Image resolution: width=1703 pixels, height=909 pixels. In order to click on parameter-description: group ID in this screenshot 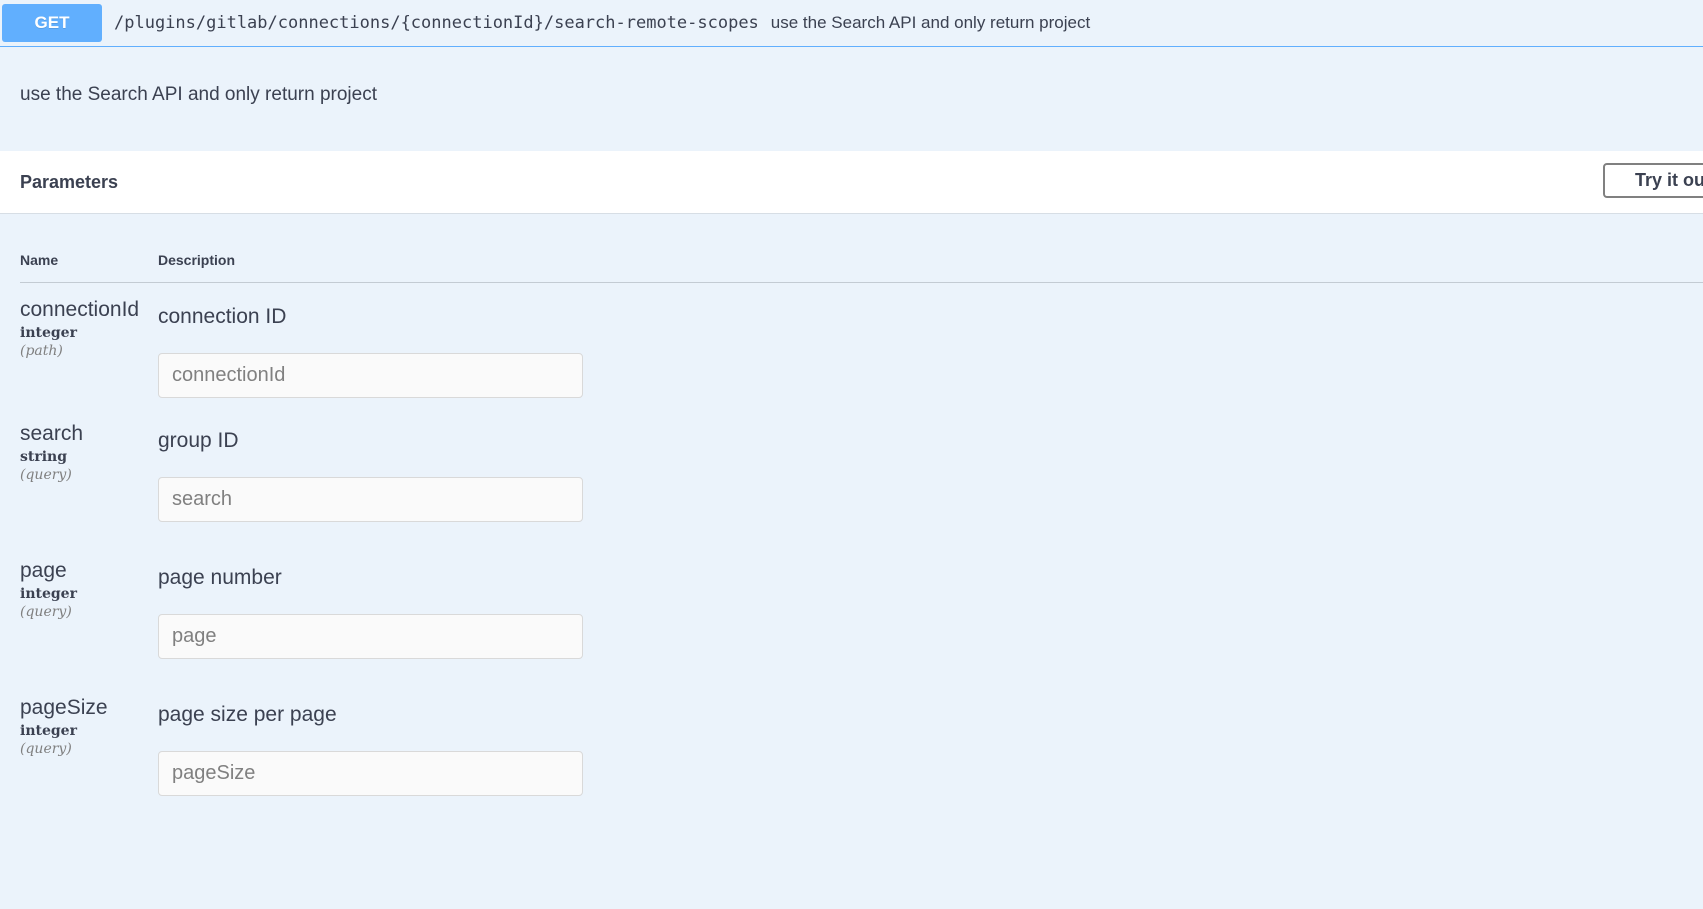, I will do `click(198, 440)`.